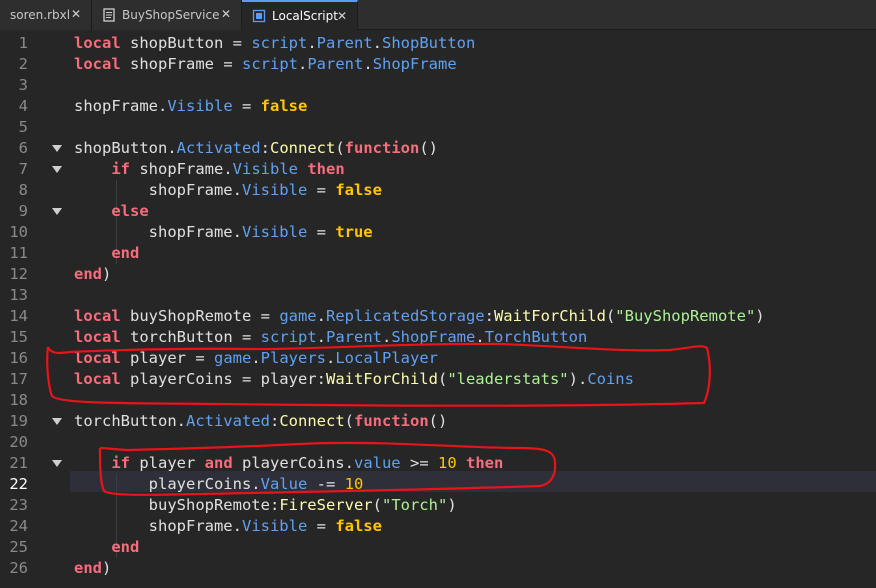  I want to click on line-number: 8, so click(23, 190).